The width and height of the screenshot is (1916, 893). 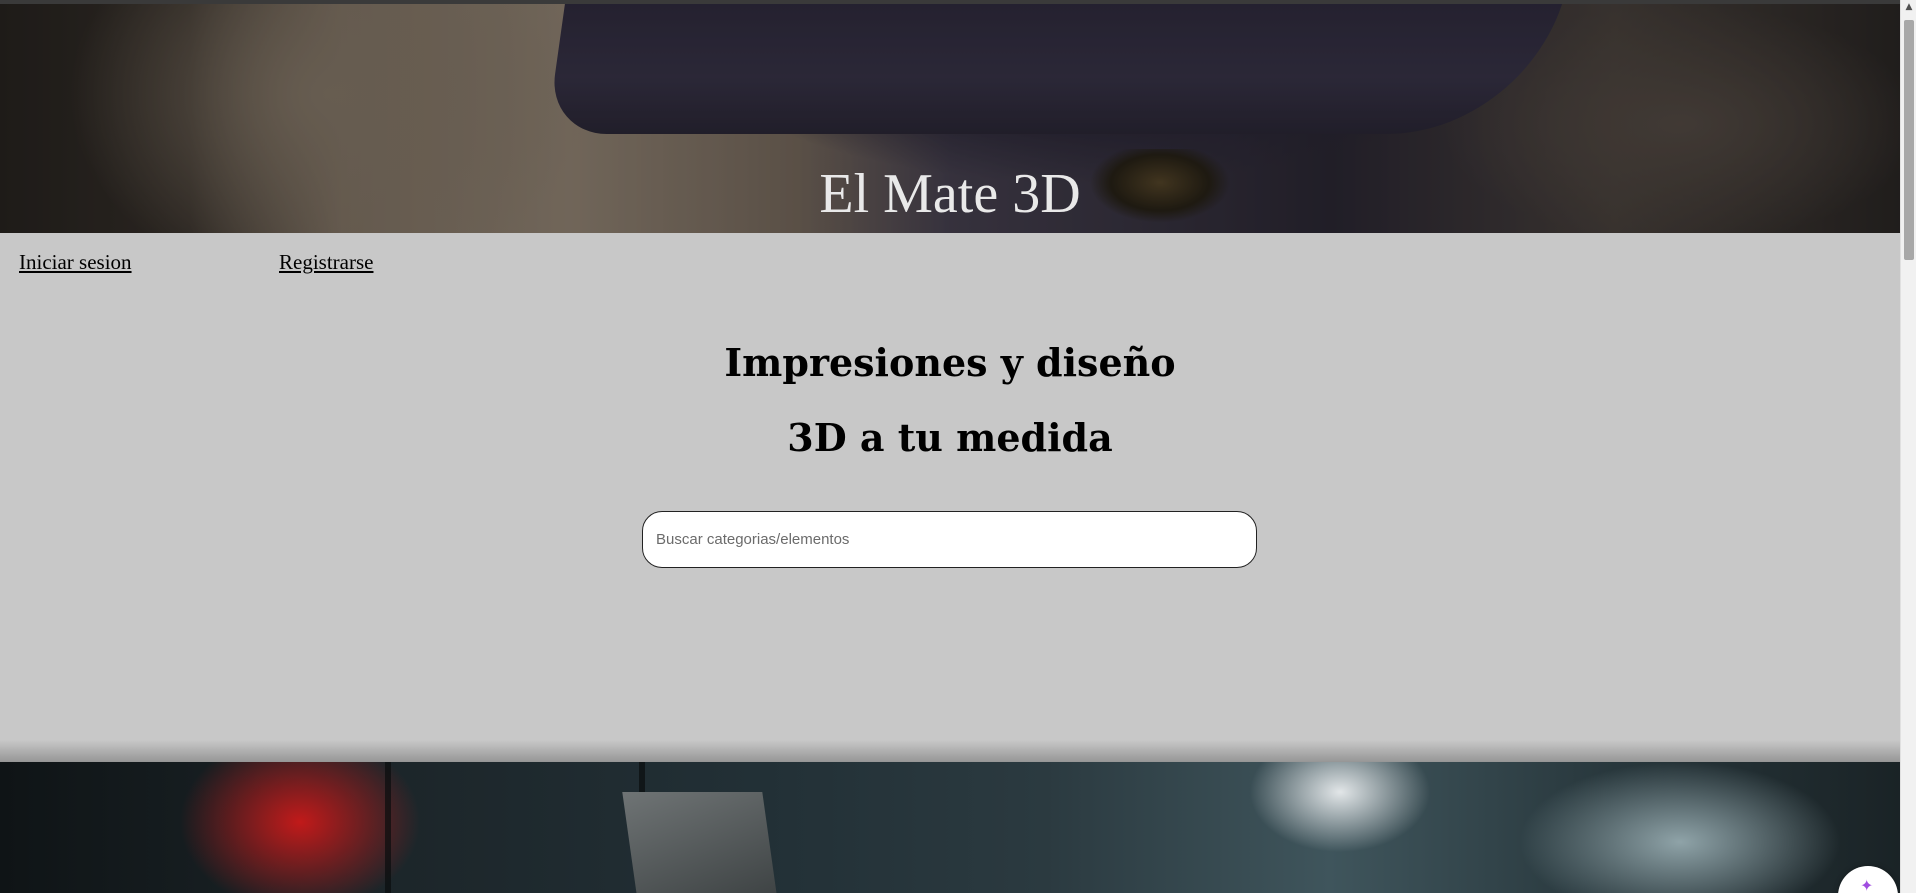 What do you see at coordinates (950, 194) in the screenshot?
I see `site-title: El Mate 3D` at bounding box center [950, 194].